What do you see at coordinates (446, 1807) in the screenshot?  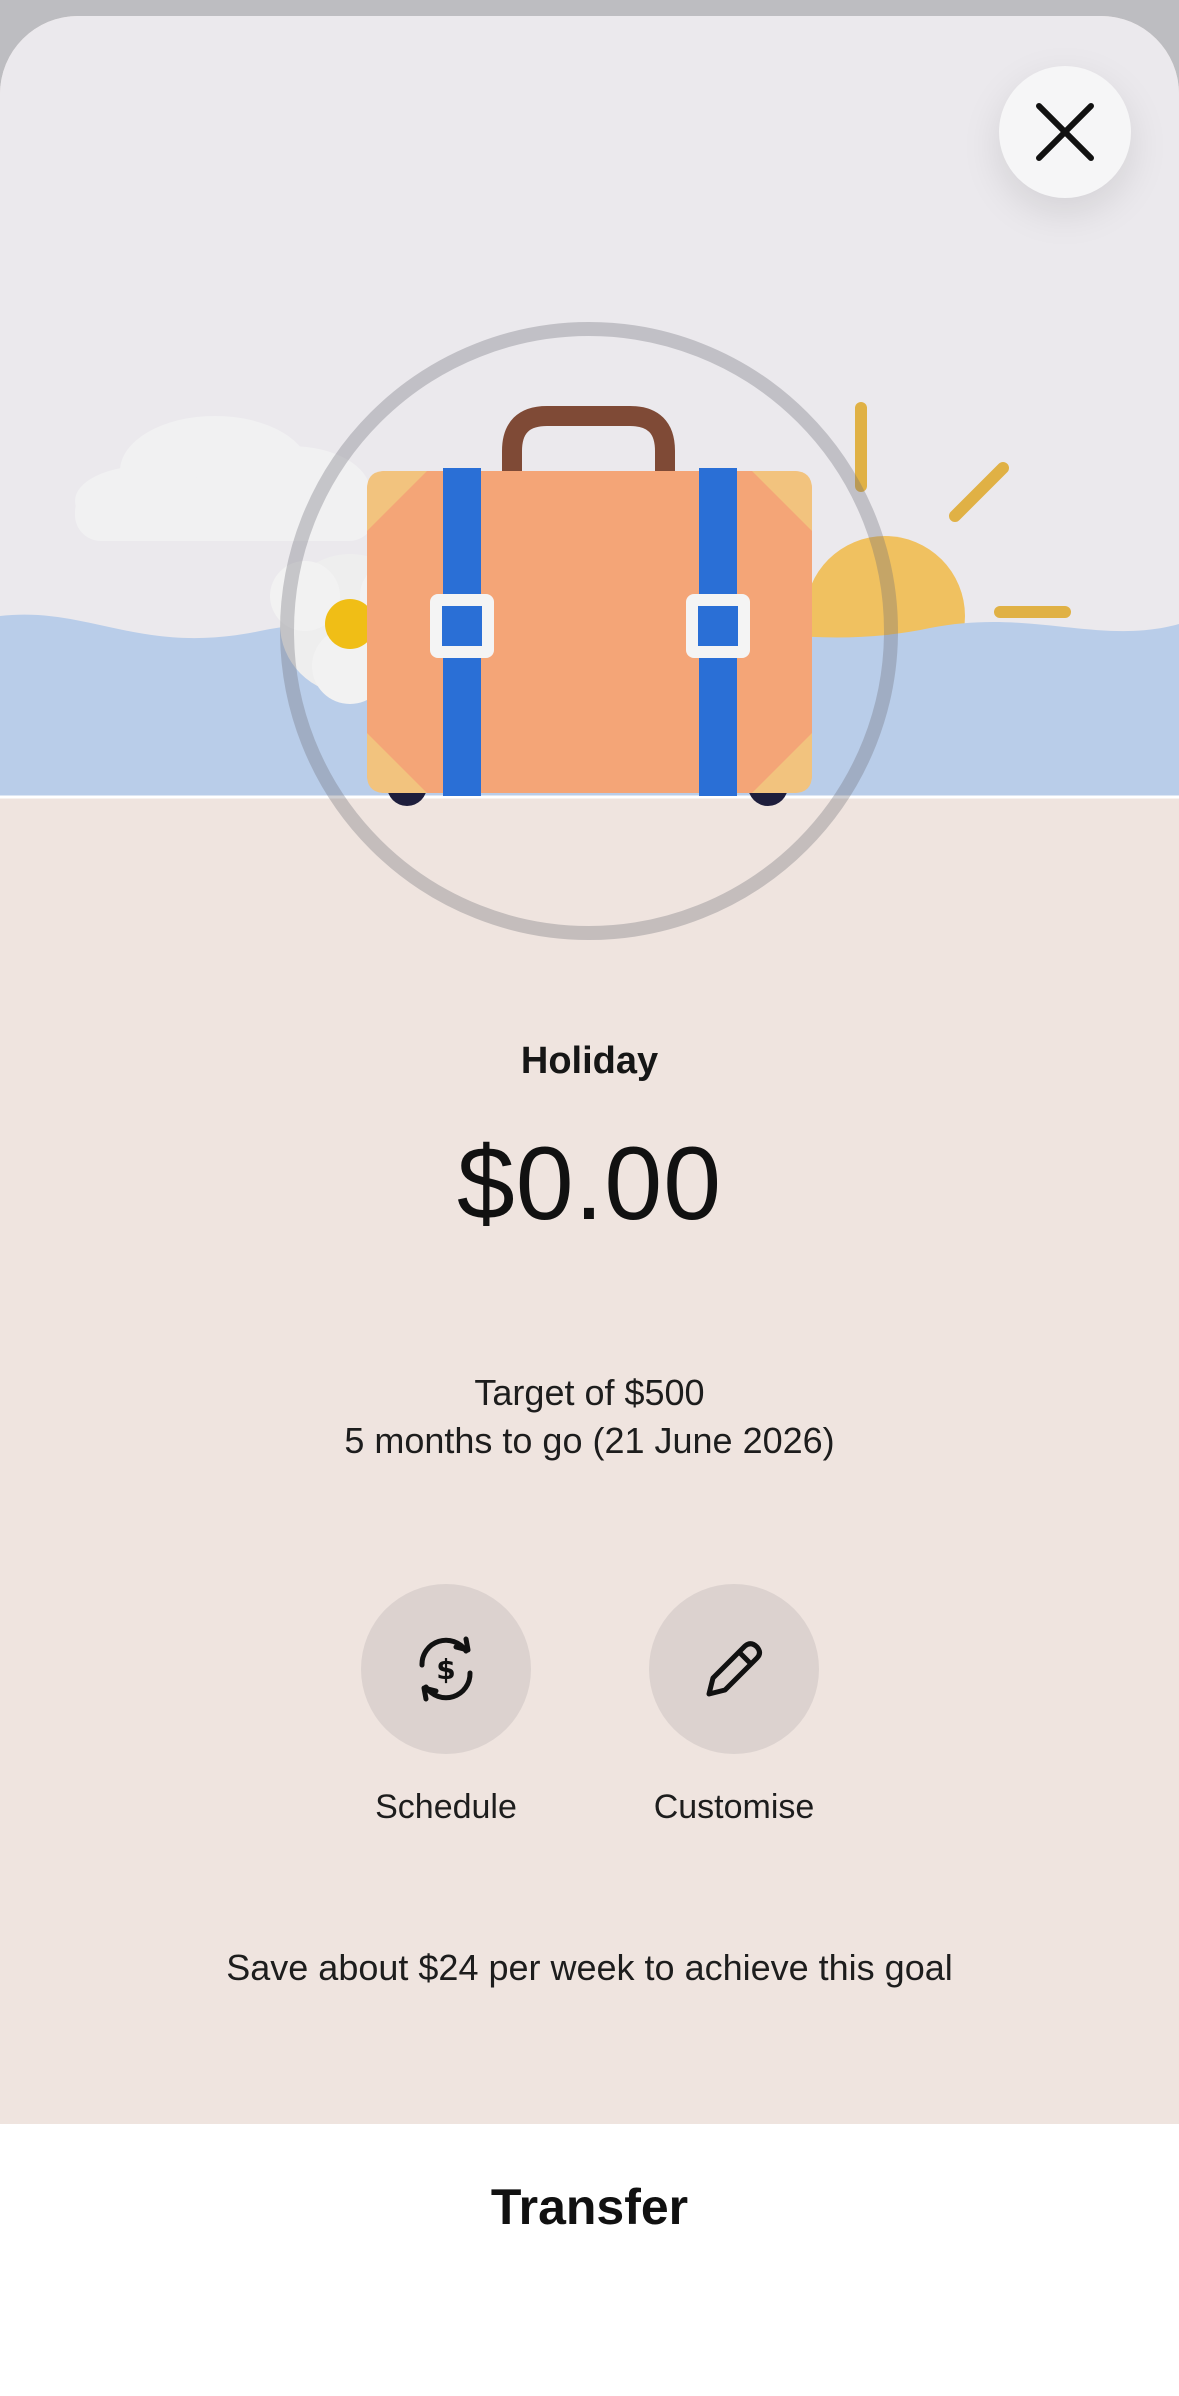 I see `schedule-label: Schedule` at bounding box center [446, 1807].